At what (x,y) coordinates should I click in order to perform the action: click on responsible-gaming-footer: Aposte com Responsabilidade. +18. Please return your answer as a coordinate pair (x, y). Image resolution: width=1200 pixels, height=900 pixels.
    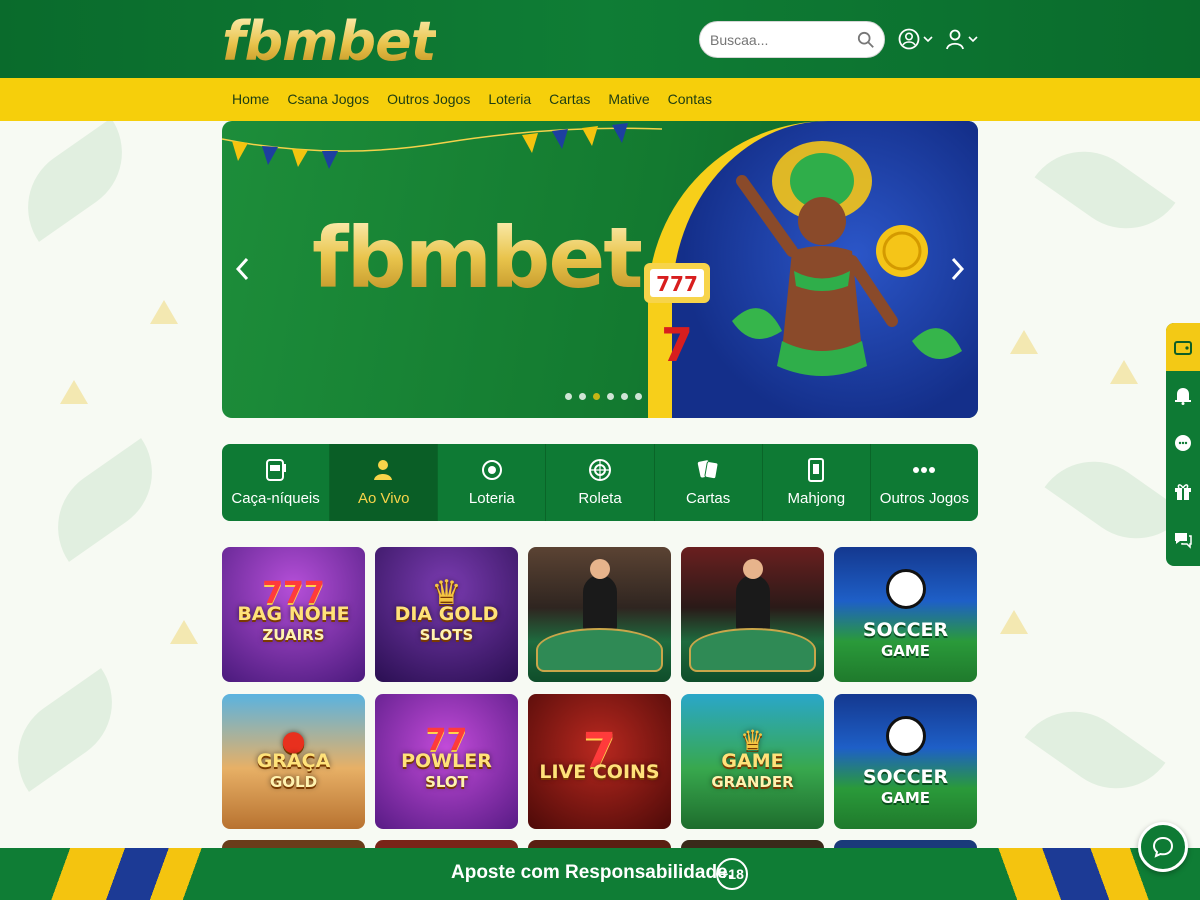
    Looking at the image, I should click on (600, 874).